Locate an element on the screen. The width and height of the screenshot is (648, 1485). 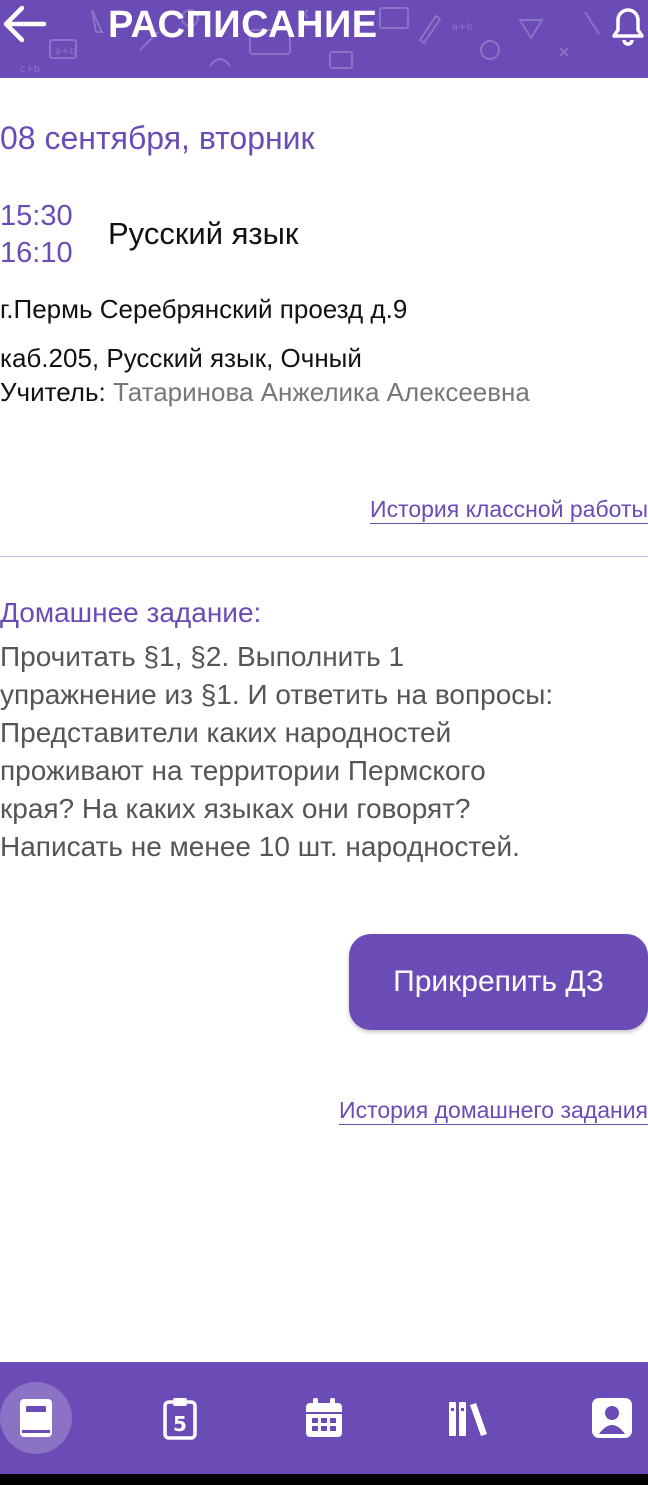
lesson-time-start: 15:30 is located at coordinates (36, 216).